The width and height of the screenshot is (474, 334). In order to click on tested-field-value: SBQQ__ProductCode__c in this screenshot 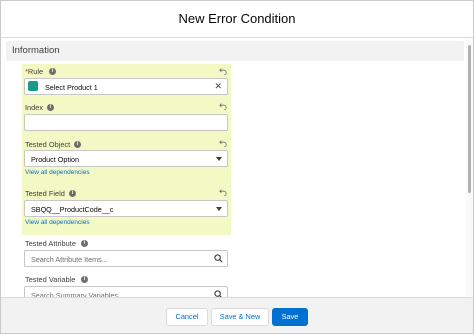, I will do `click(72, 209)`.